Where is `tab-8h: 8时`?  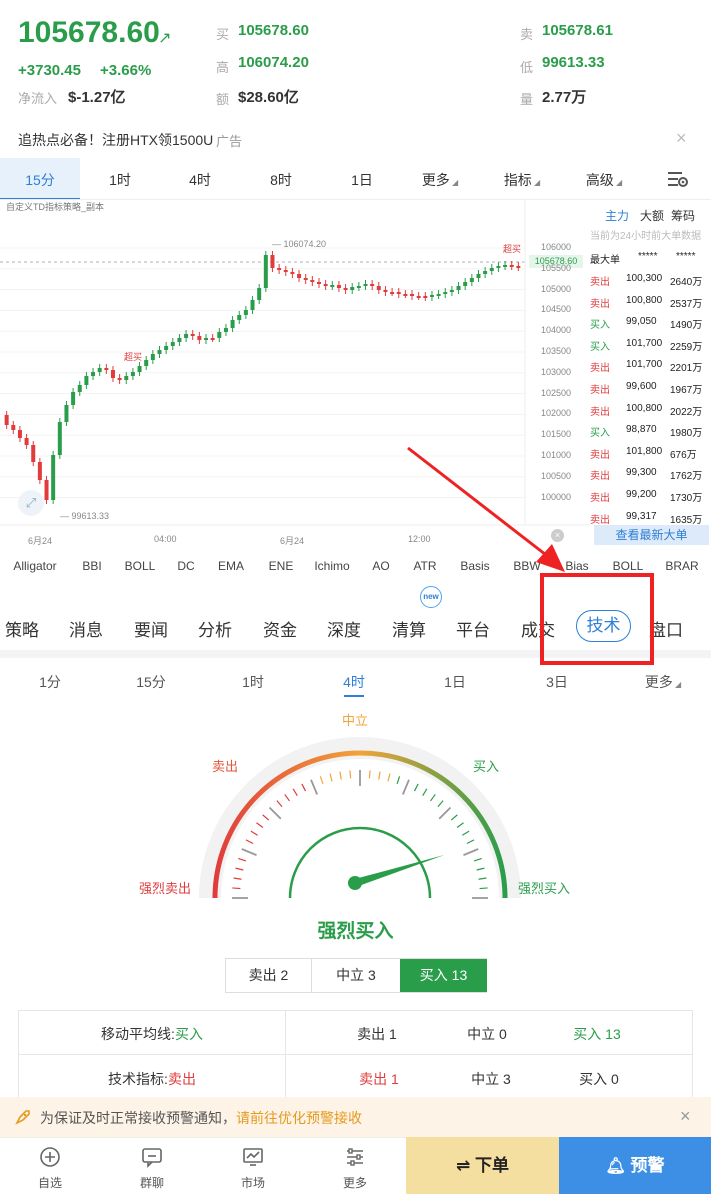 tab-8h: 8时 is located at coordinates (281, 180).